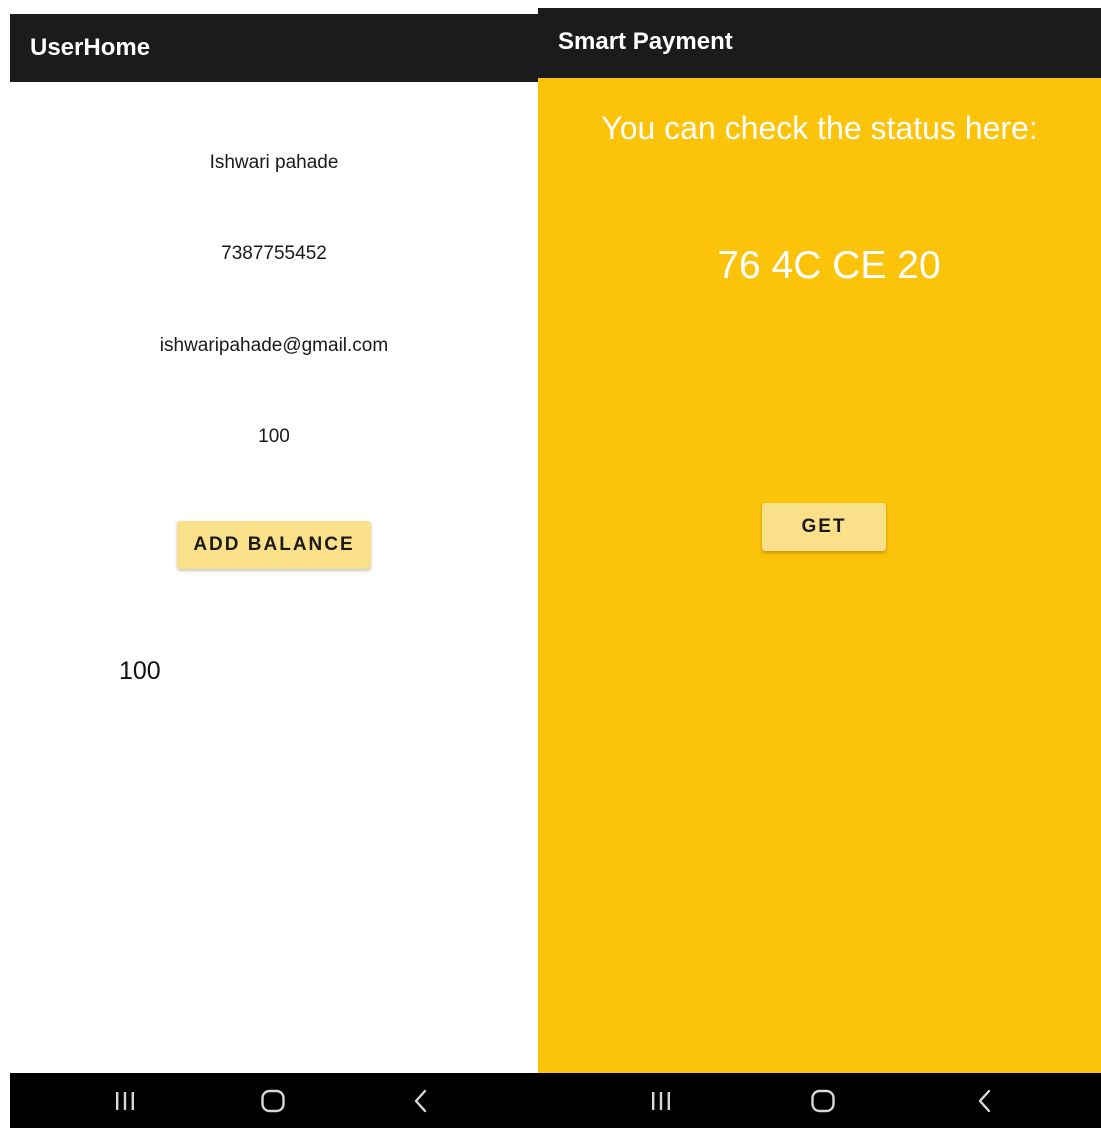 This screenshot has height=1128, width=1101. I want to click on user-name: Ishwari pahade, so click(274, 162).